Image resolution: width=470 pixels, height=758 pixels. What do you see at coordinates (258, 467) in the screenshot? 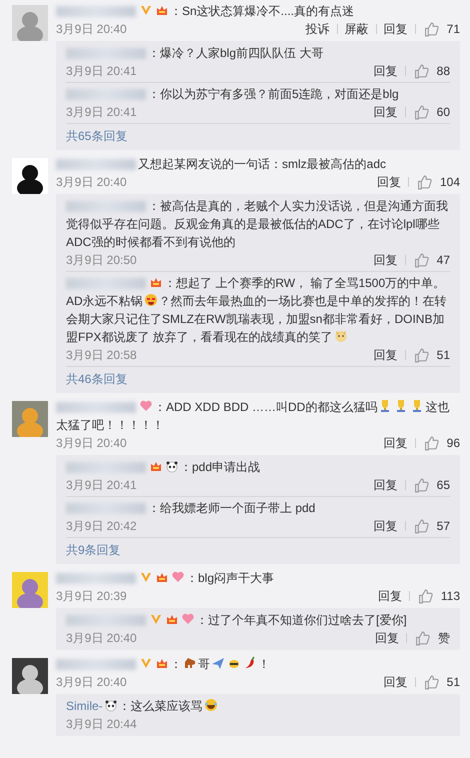
I see `comment-text: ：pdd申请出战` at bounding box center [258, 467].